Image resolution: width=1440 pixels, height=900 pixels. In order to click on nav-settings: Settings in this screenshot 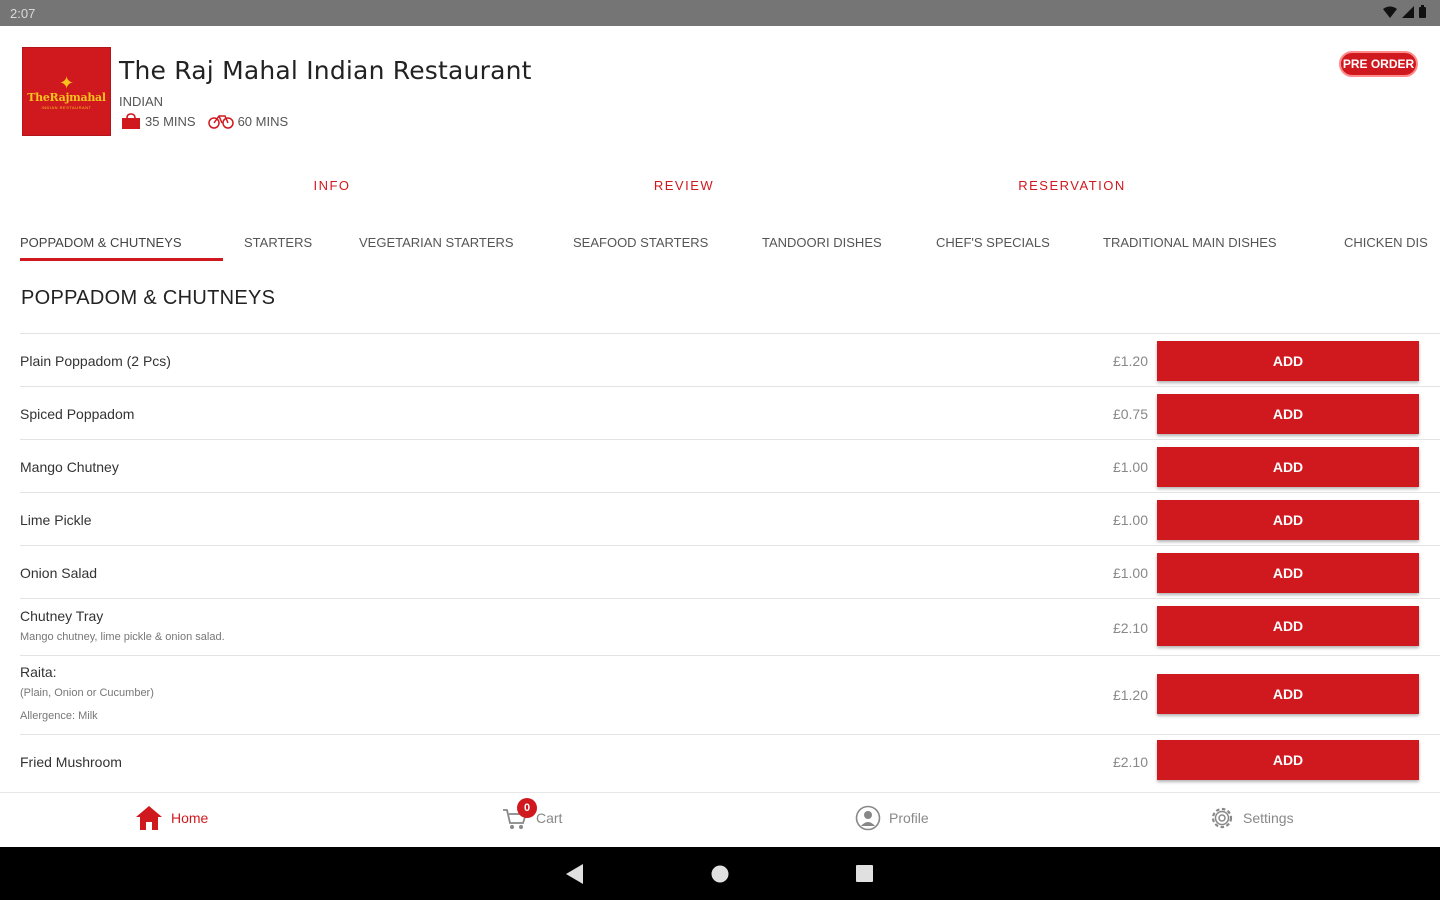, I will do `click(1251, 818)`.